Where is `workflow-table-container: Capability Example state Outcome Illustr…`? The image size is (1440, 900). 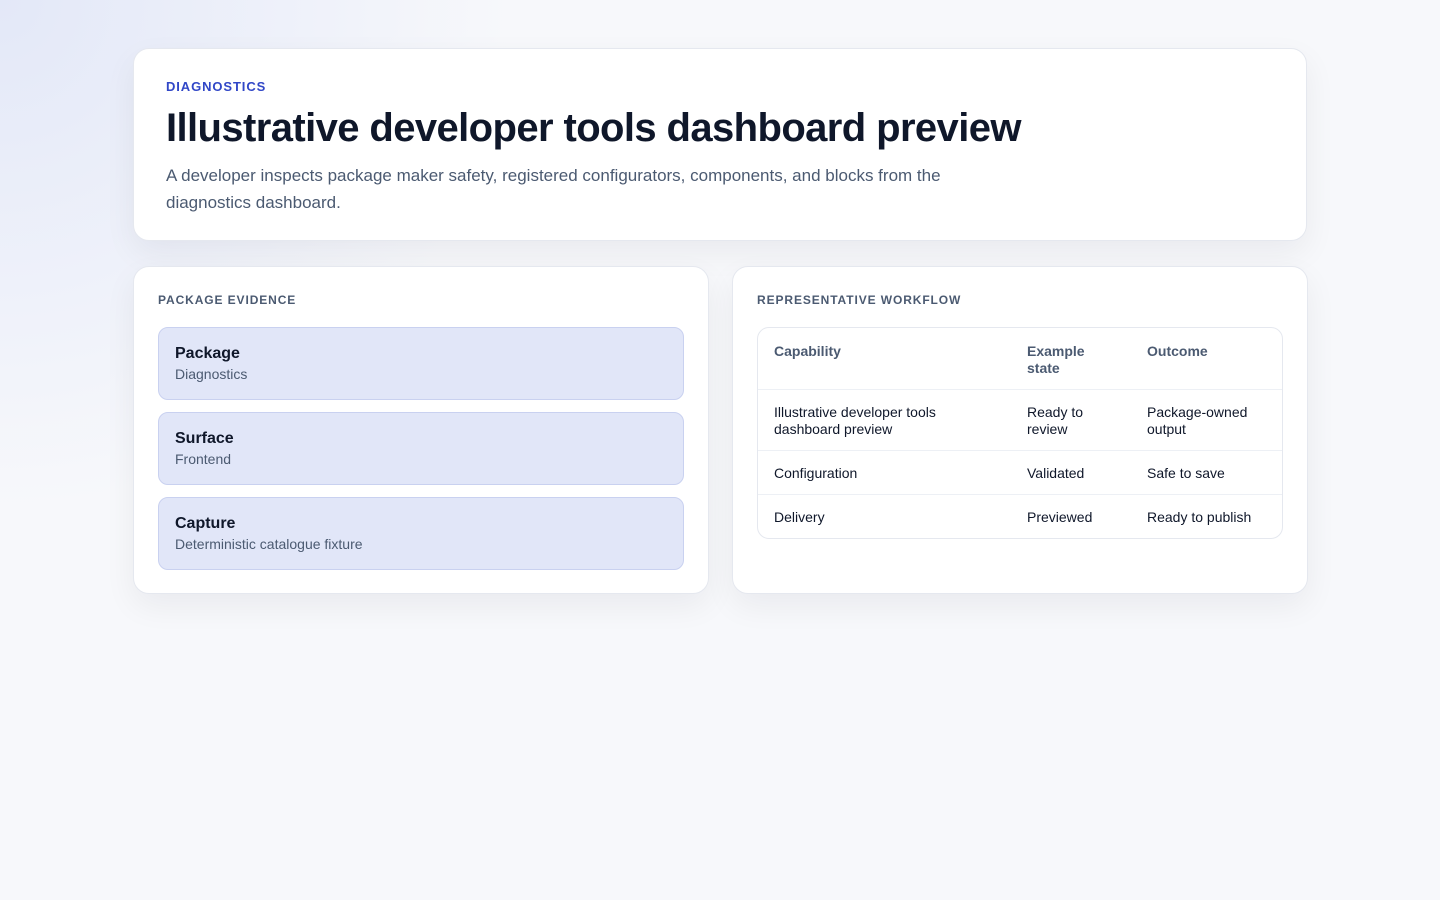
workflow-table-container: Capability Example state Outcome Illustr… is located at coordinates (1020, 433).